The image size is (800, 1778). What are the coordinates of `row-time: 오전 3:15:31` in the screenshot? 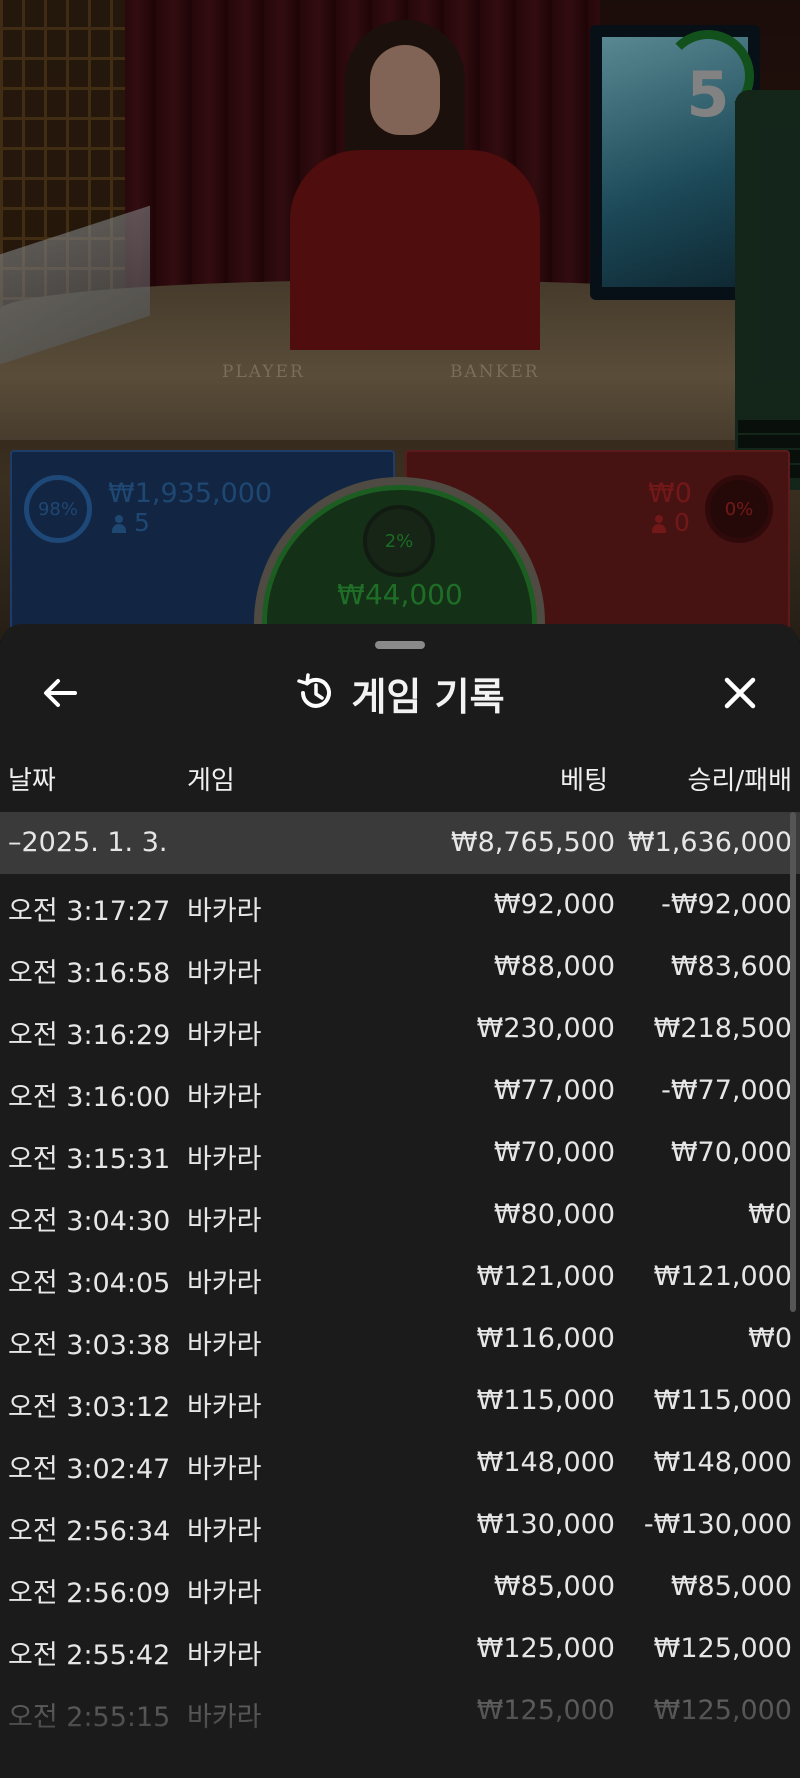 It's located at (89, 1159).